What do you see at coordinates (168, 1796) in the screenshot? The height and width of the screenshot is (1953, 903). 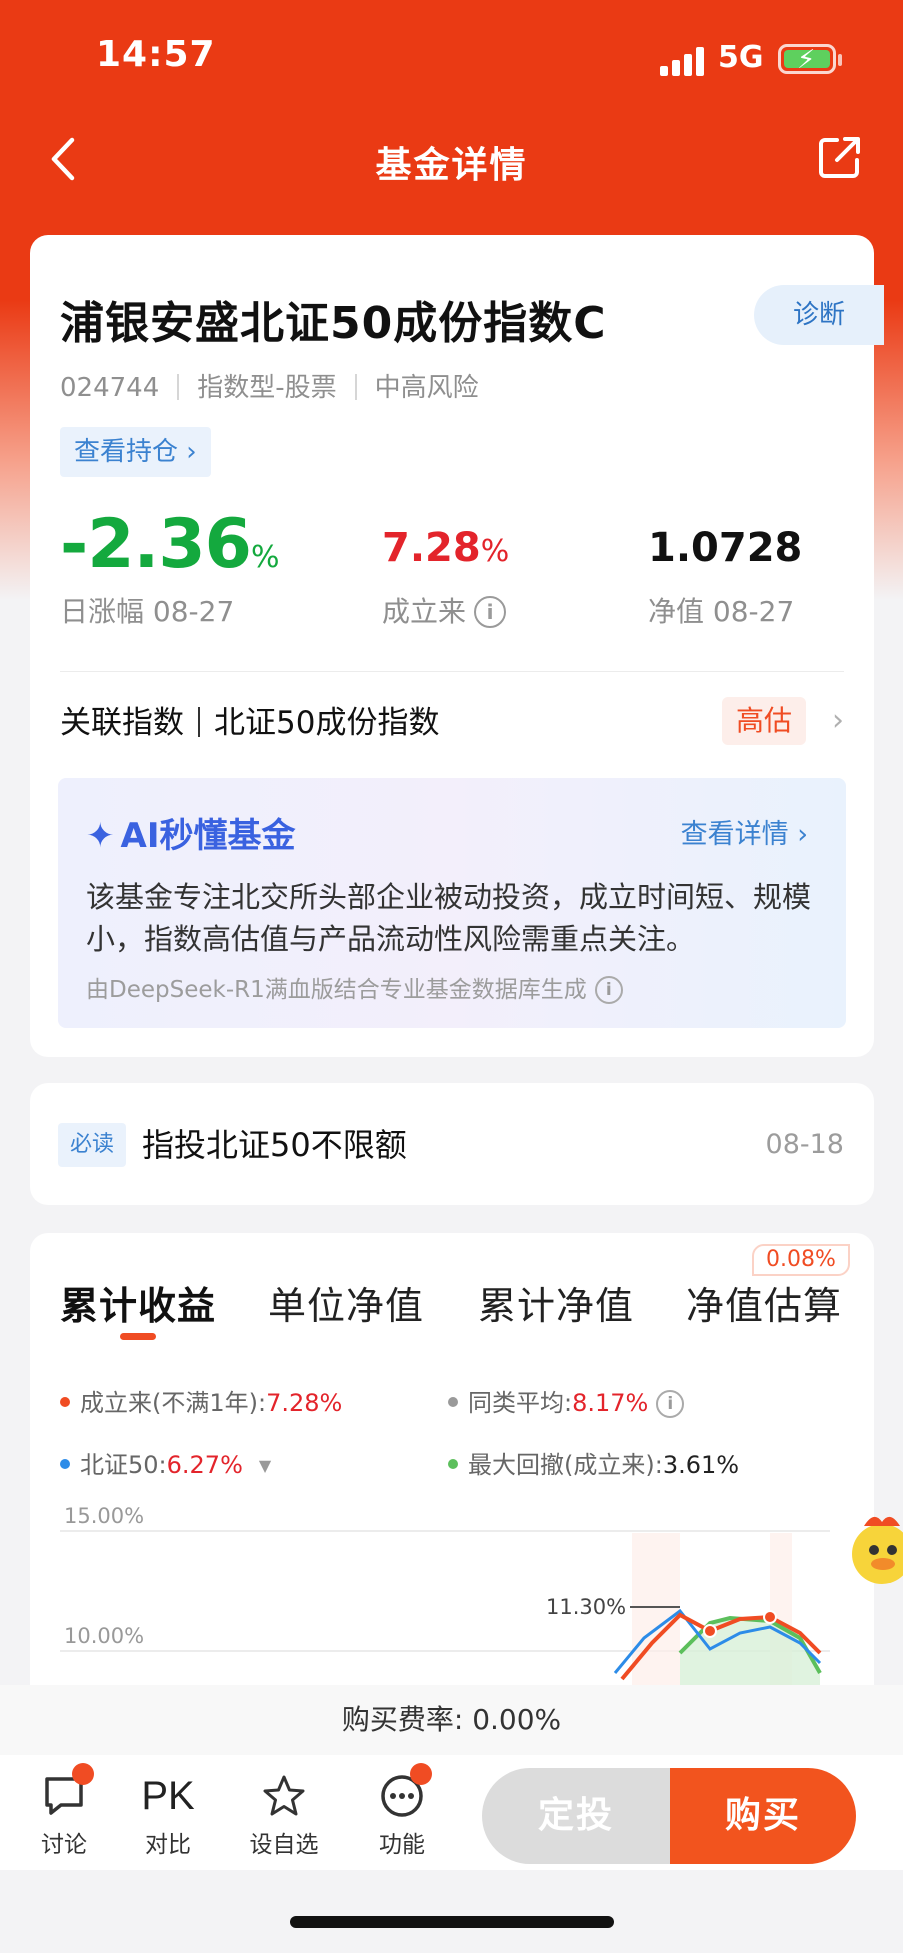 I see `pk-icon: PK` at bounding box center [168, 1796].